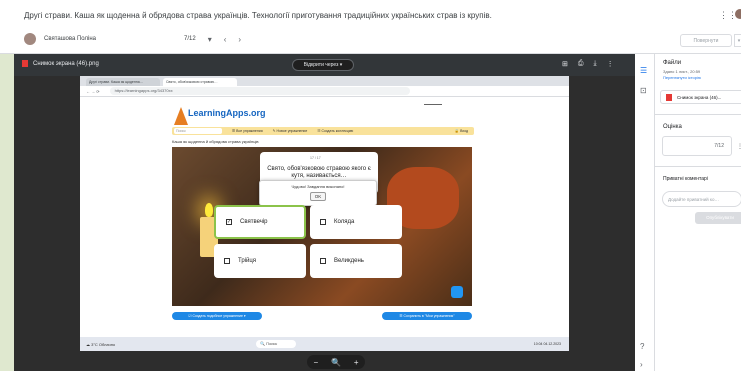 This screenshot has width=741, height=371. What do you see at coordinates (697, 146) in the screenshot?
I see `grade-input: 7/12` at bounding box center [697, 146].